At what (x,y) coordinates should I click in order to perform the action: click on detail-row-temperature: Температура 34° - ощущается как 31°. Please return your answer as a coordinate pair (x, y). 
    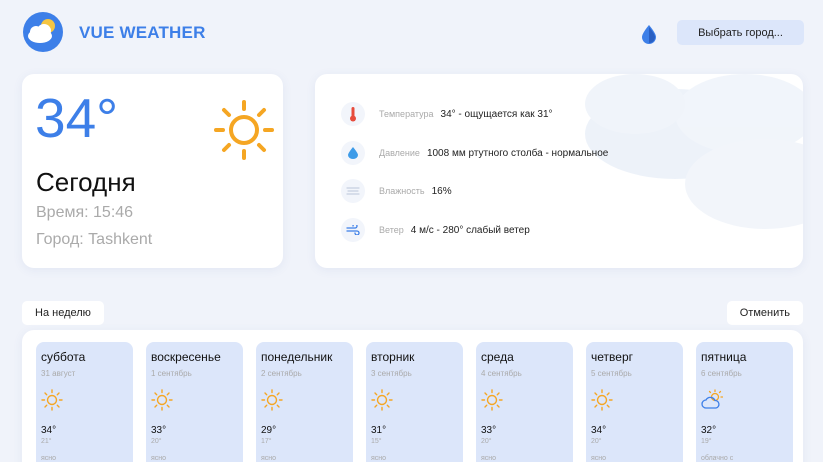
    Looking at the image, I should click on (447, 114).